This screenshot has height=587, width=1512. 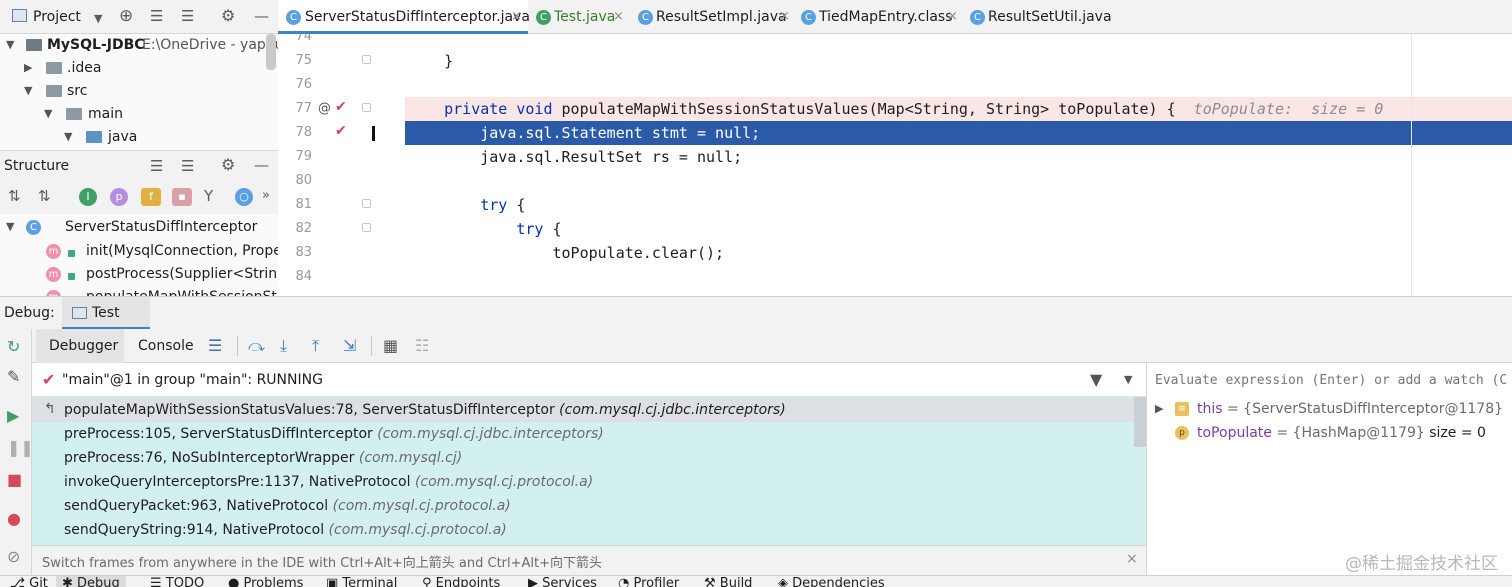 I want to click on mute-breakpoints-icon: ⊘, so click(x=13, y=556).